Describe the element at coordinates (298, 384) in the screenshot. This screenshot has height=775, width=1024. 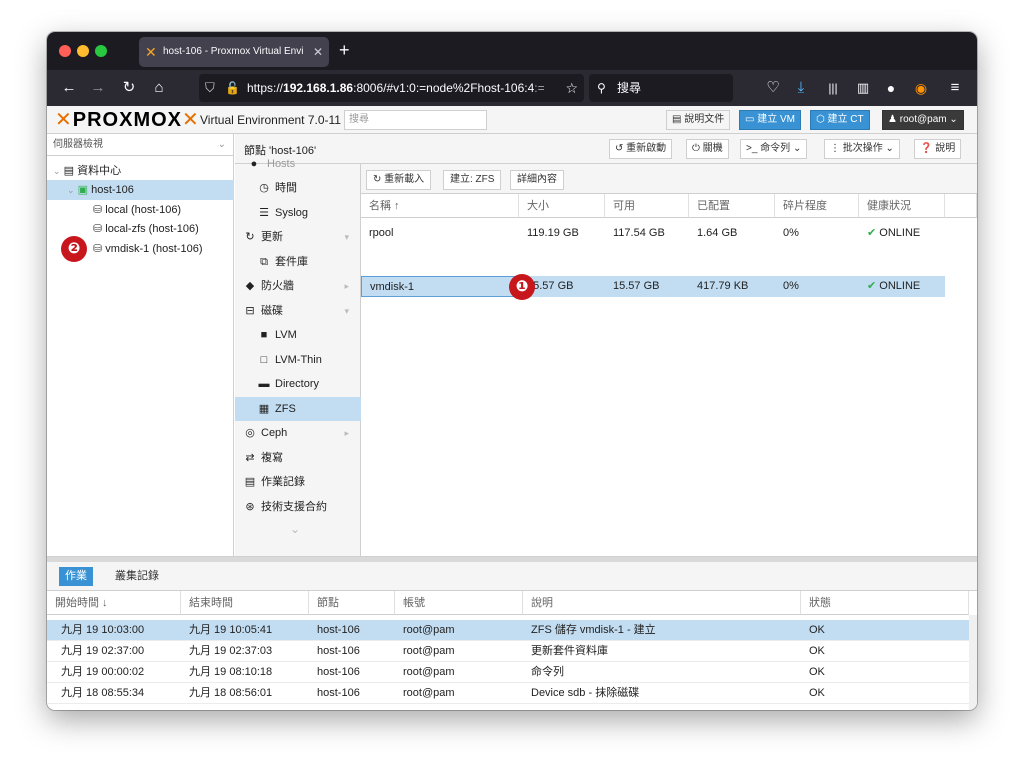
I see `menu-item-directory: ▬ Directory` at that location.